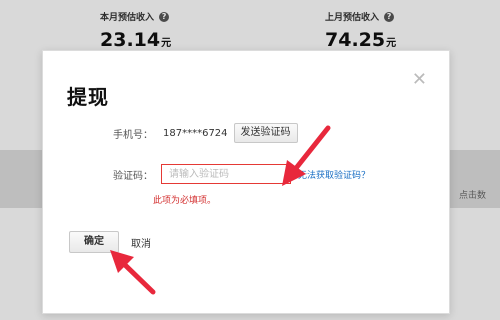  What do you see at coordinates (265, 133) in the screenshot?
I see `send-code-button: 发送验证码` at bounding box center [265, 133].